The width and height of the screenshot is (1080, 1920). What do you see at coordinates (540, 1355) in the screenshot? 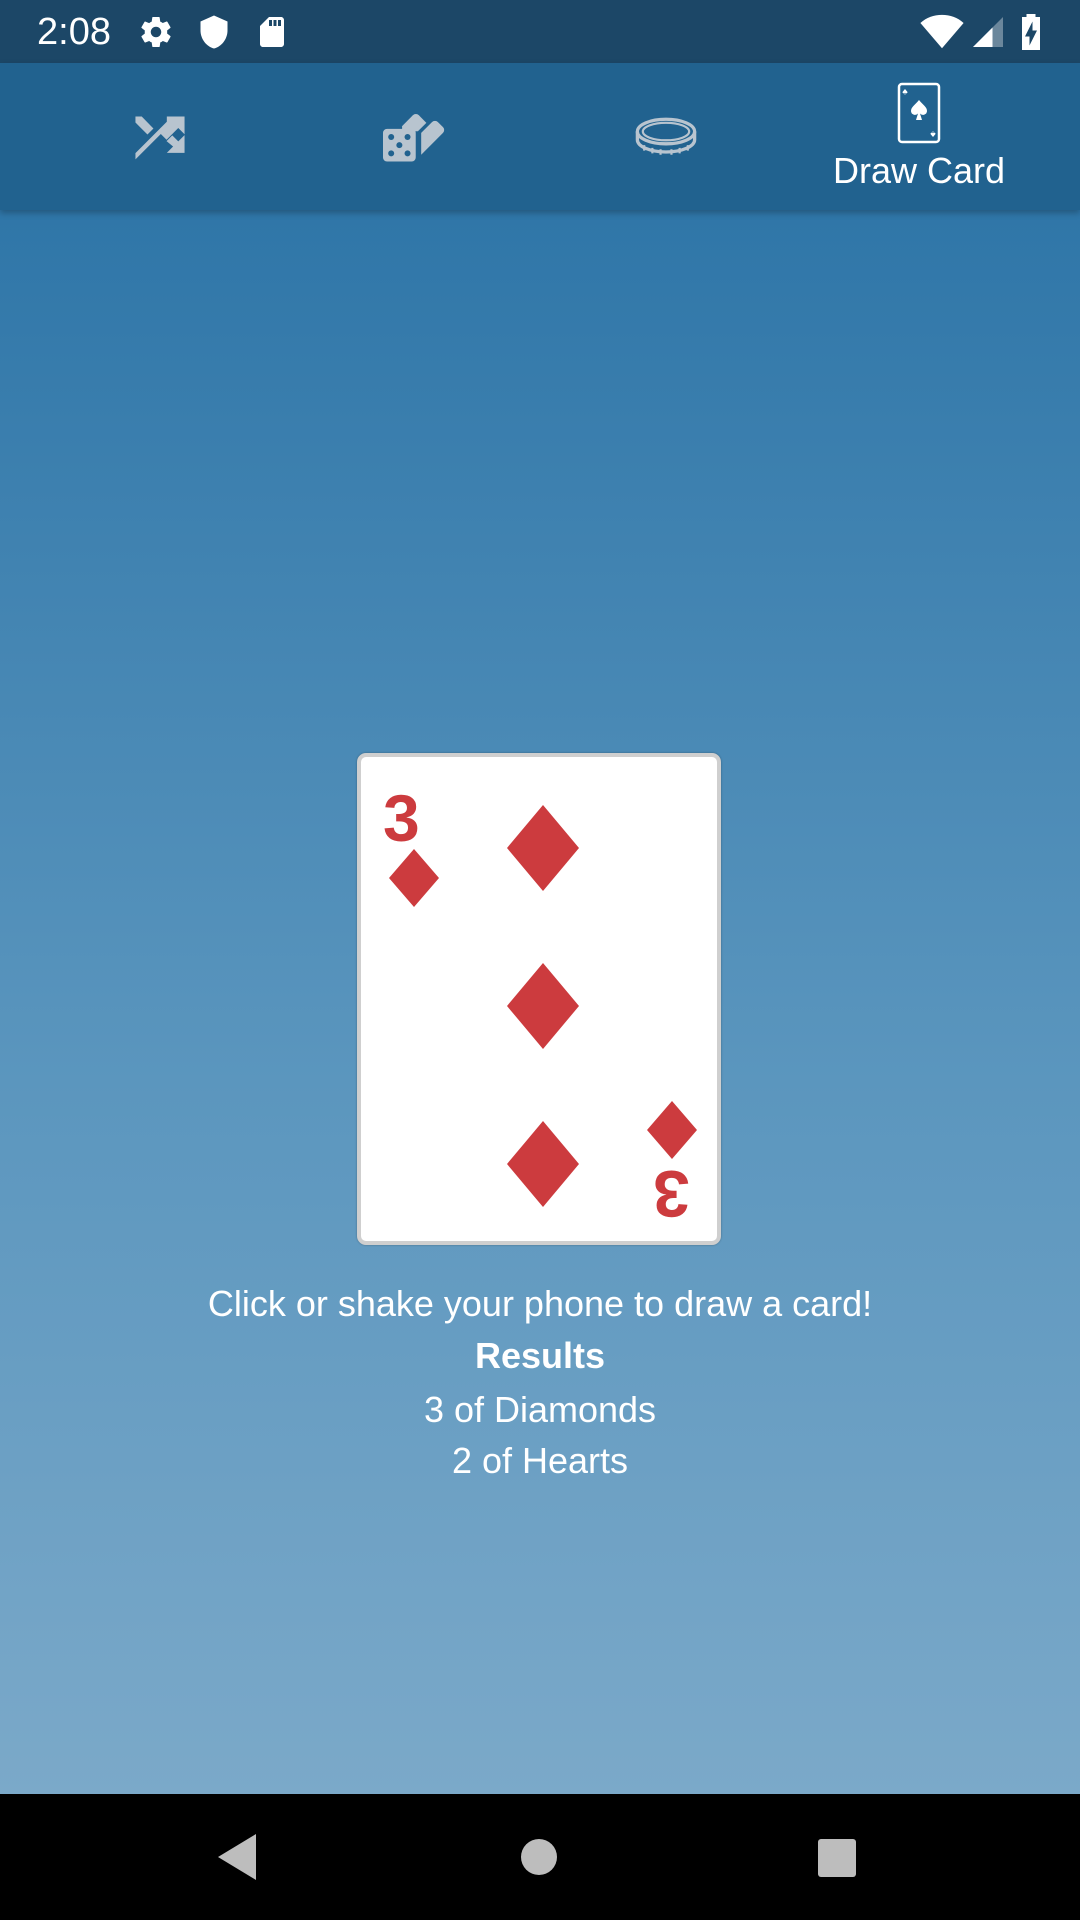
I see `results-title: Results` at bounding box center [540, 1355].